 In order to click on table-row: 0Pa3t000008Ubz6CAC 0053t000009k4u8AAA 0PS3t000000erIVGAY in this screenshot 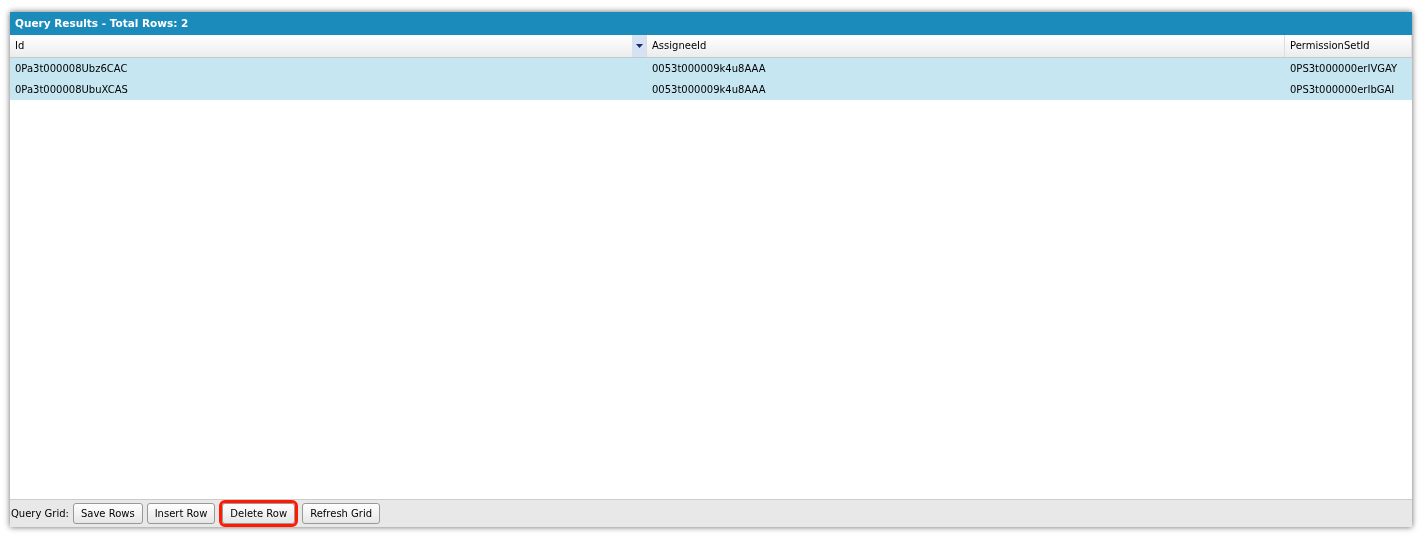, I will do `click(711, 68)`.